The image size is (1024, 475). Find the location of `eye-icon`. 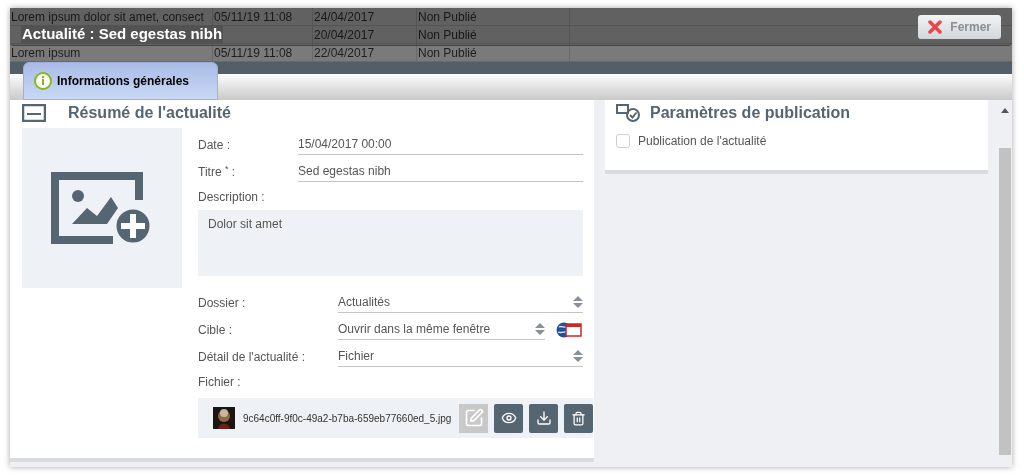

eye-icon is located at coordinates (508, 418).